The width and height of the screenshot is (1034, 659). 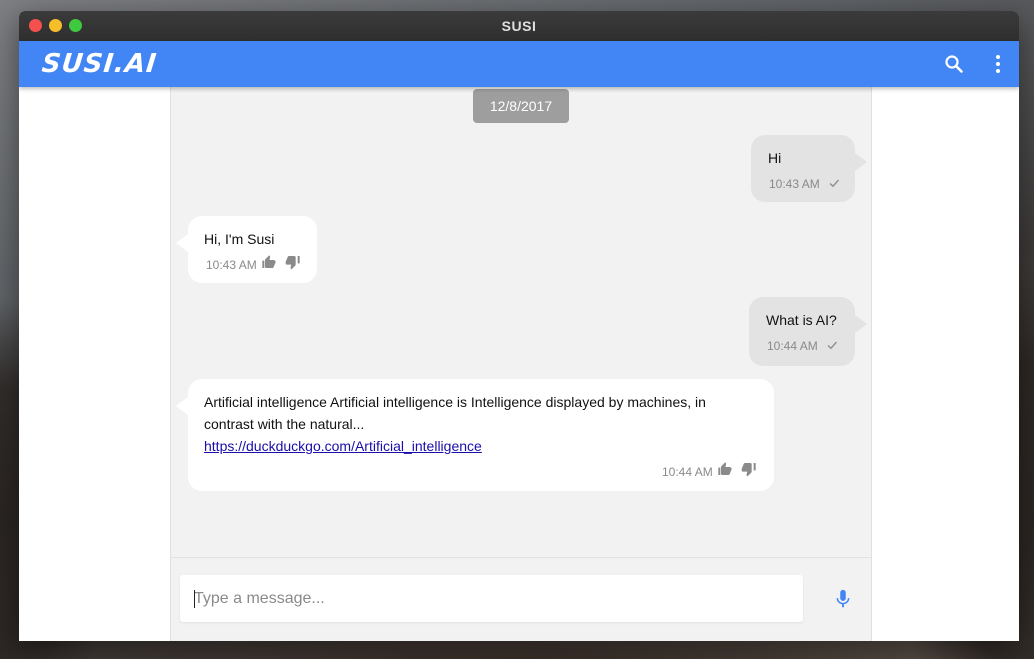 I want to click on message-text: What is AI?, so click(x=801, y=320).